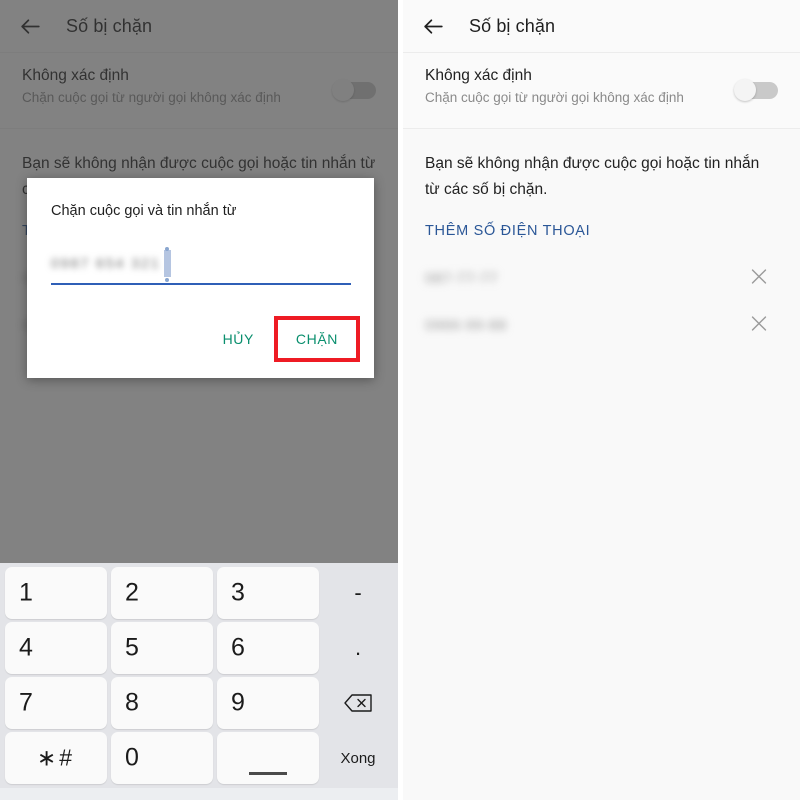 The image size is (800, 800). Describe the element at coordinates (358, 593) in the screenshot. I see `key-dash: -` at that location.